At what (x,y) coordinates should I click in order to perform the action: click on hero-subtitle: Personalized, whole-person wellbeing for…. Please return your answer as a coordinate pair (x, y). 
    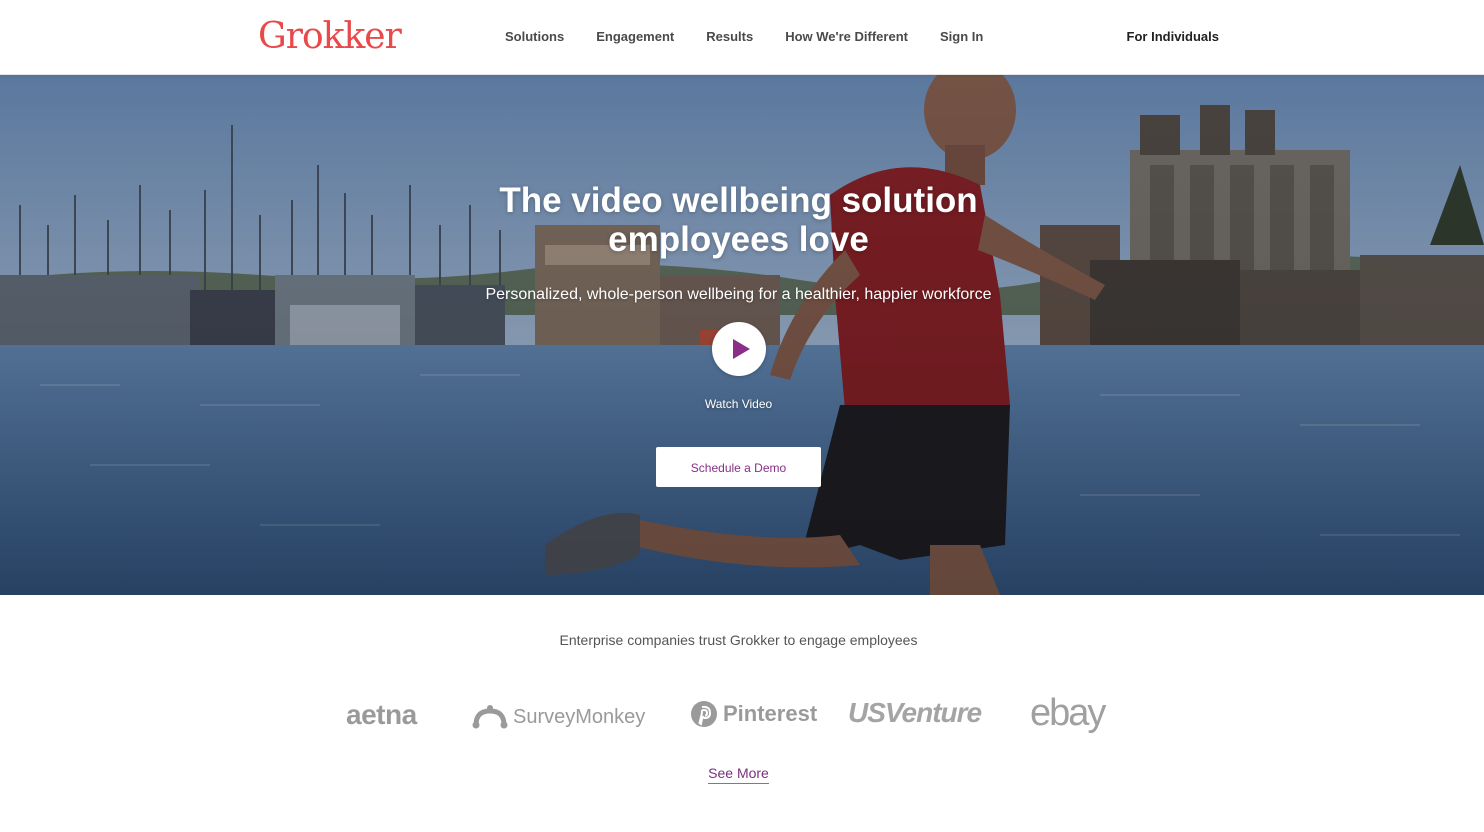
    Looking at the image, I should click on (738, 294).